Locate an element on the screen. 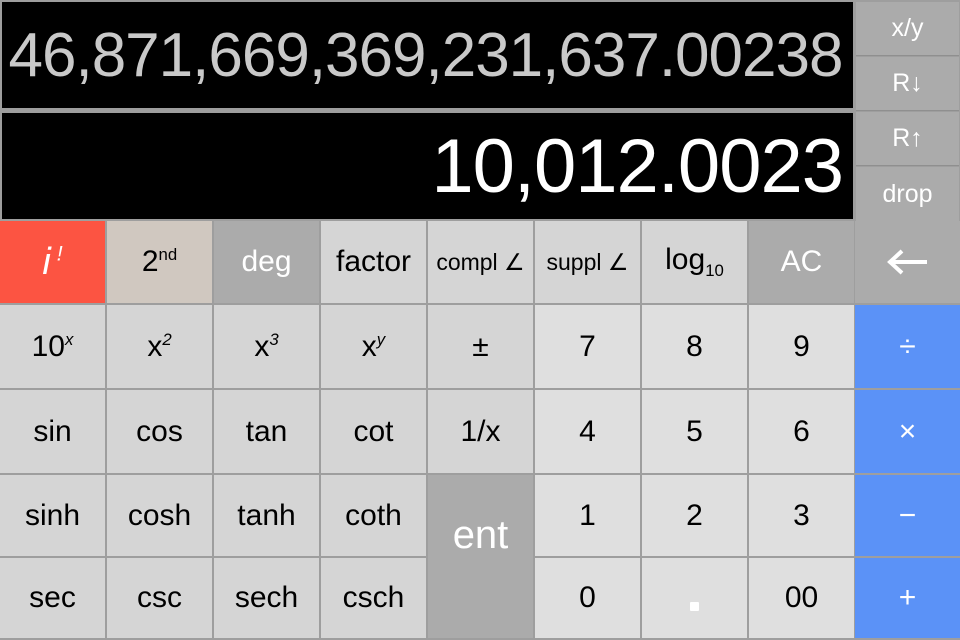 This screenshot has width=960, height=640. digit-9-button: 9 is located at coordinates (802, 347).